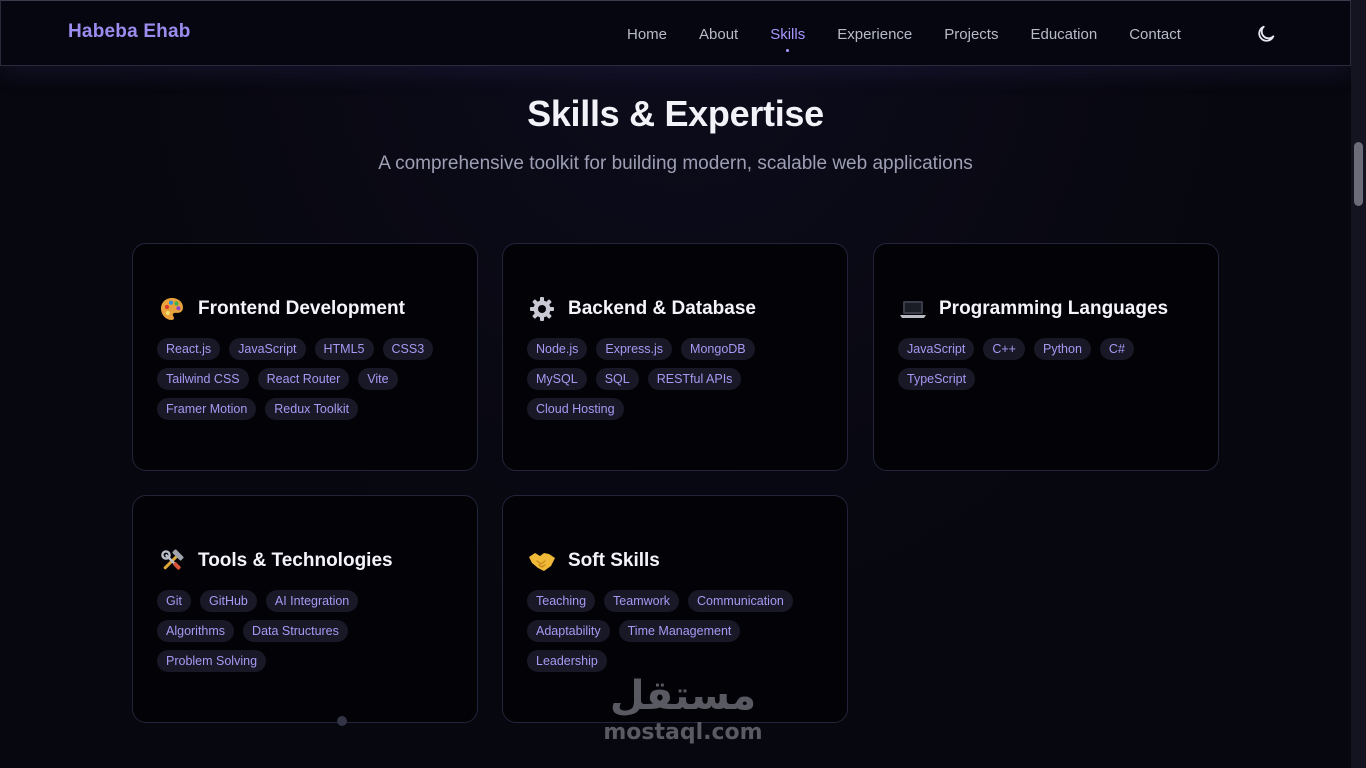  Describe the element at coordinates (675, 113) in the screenshot. I see `section-title: Skills & Expertise` at that location.